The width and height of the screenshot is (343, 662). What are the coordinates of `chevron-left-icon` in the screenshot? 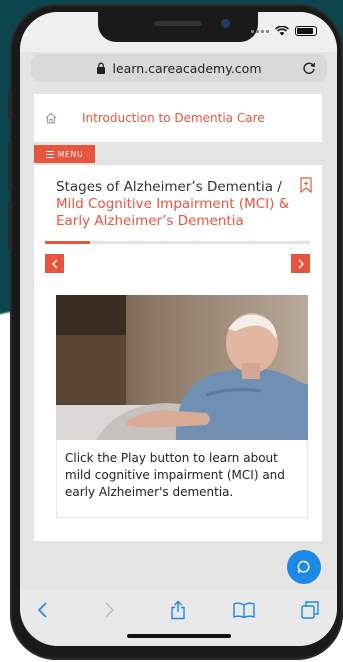 It's located at (54, 263).